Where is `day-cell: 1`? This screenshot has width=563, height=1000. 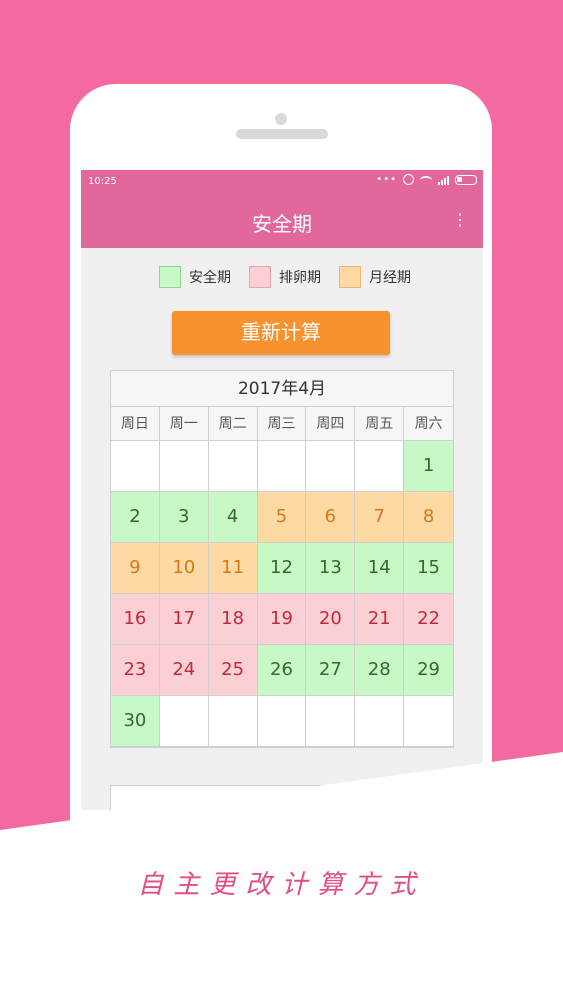 day-cell: 1 is located at coordinates (428, 466).